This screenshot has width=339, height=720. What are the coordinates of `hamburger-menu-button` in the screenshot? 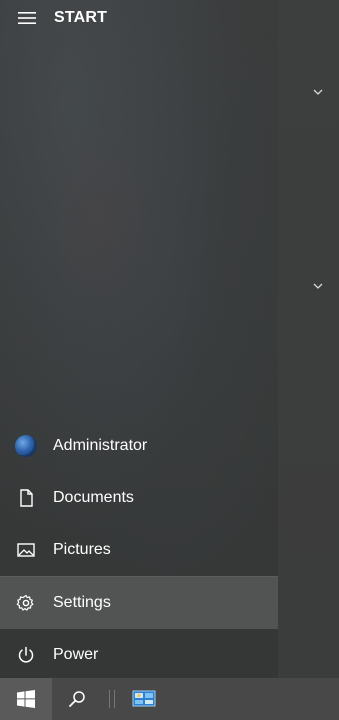 It's located at (27, 18).